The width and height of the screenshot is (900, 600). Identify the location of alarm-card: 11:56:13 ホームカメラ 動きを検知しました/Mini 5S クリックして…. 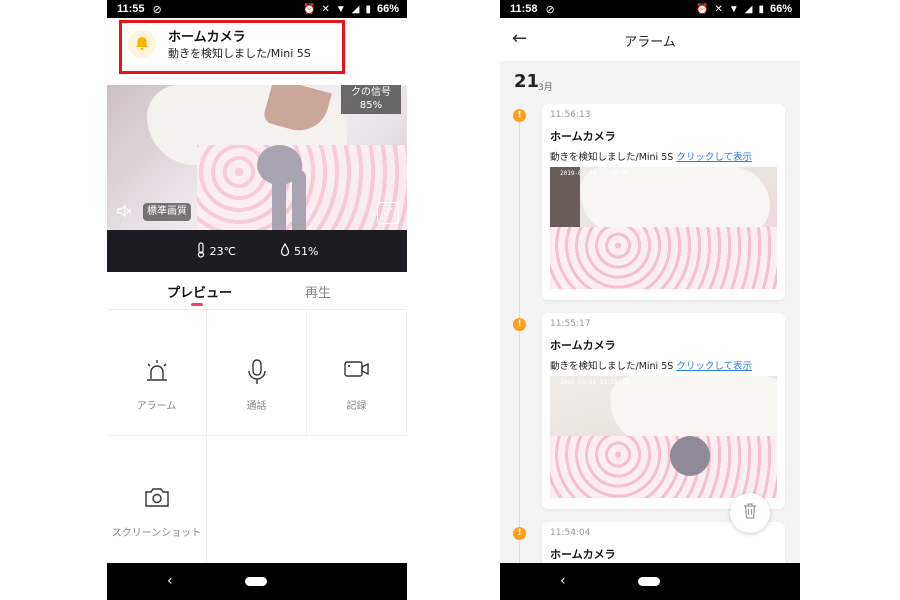
(663, 202).